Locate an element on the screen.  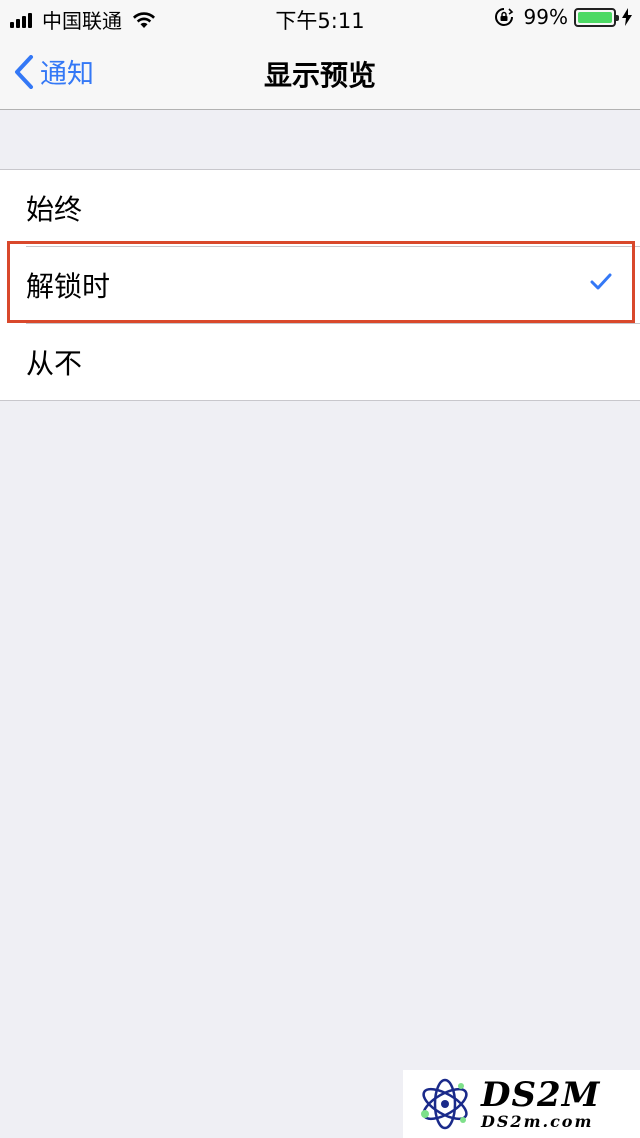
status-right: 99% is located at coordinates (563, 17).